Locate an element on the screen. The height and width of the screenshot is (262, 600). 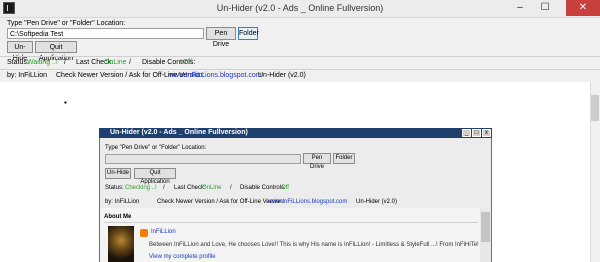
blogger-icon is located at coordinates (144, 233).